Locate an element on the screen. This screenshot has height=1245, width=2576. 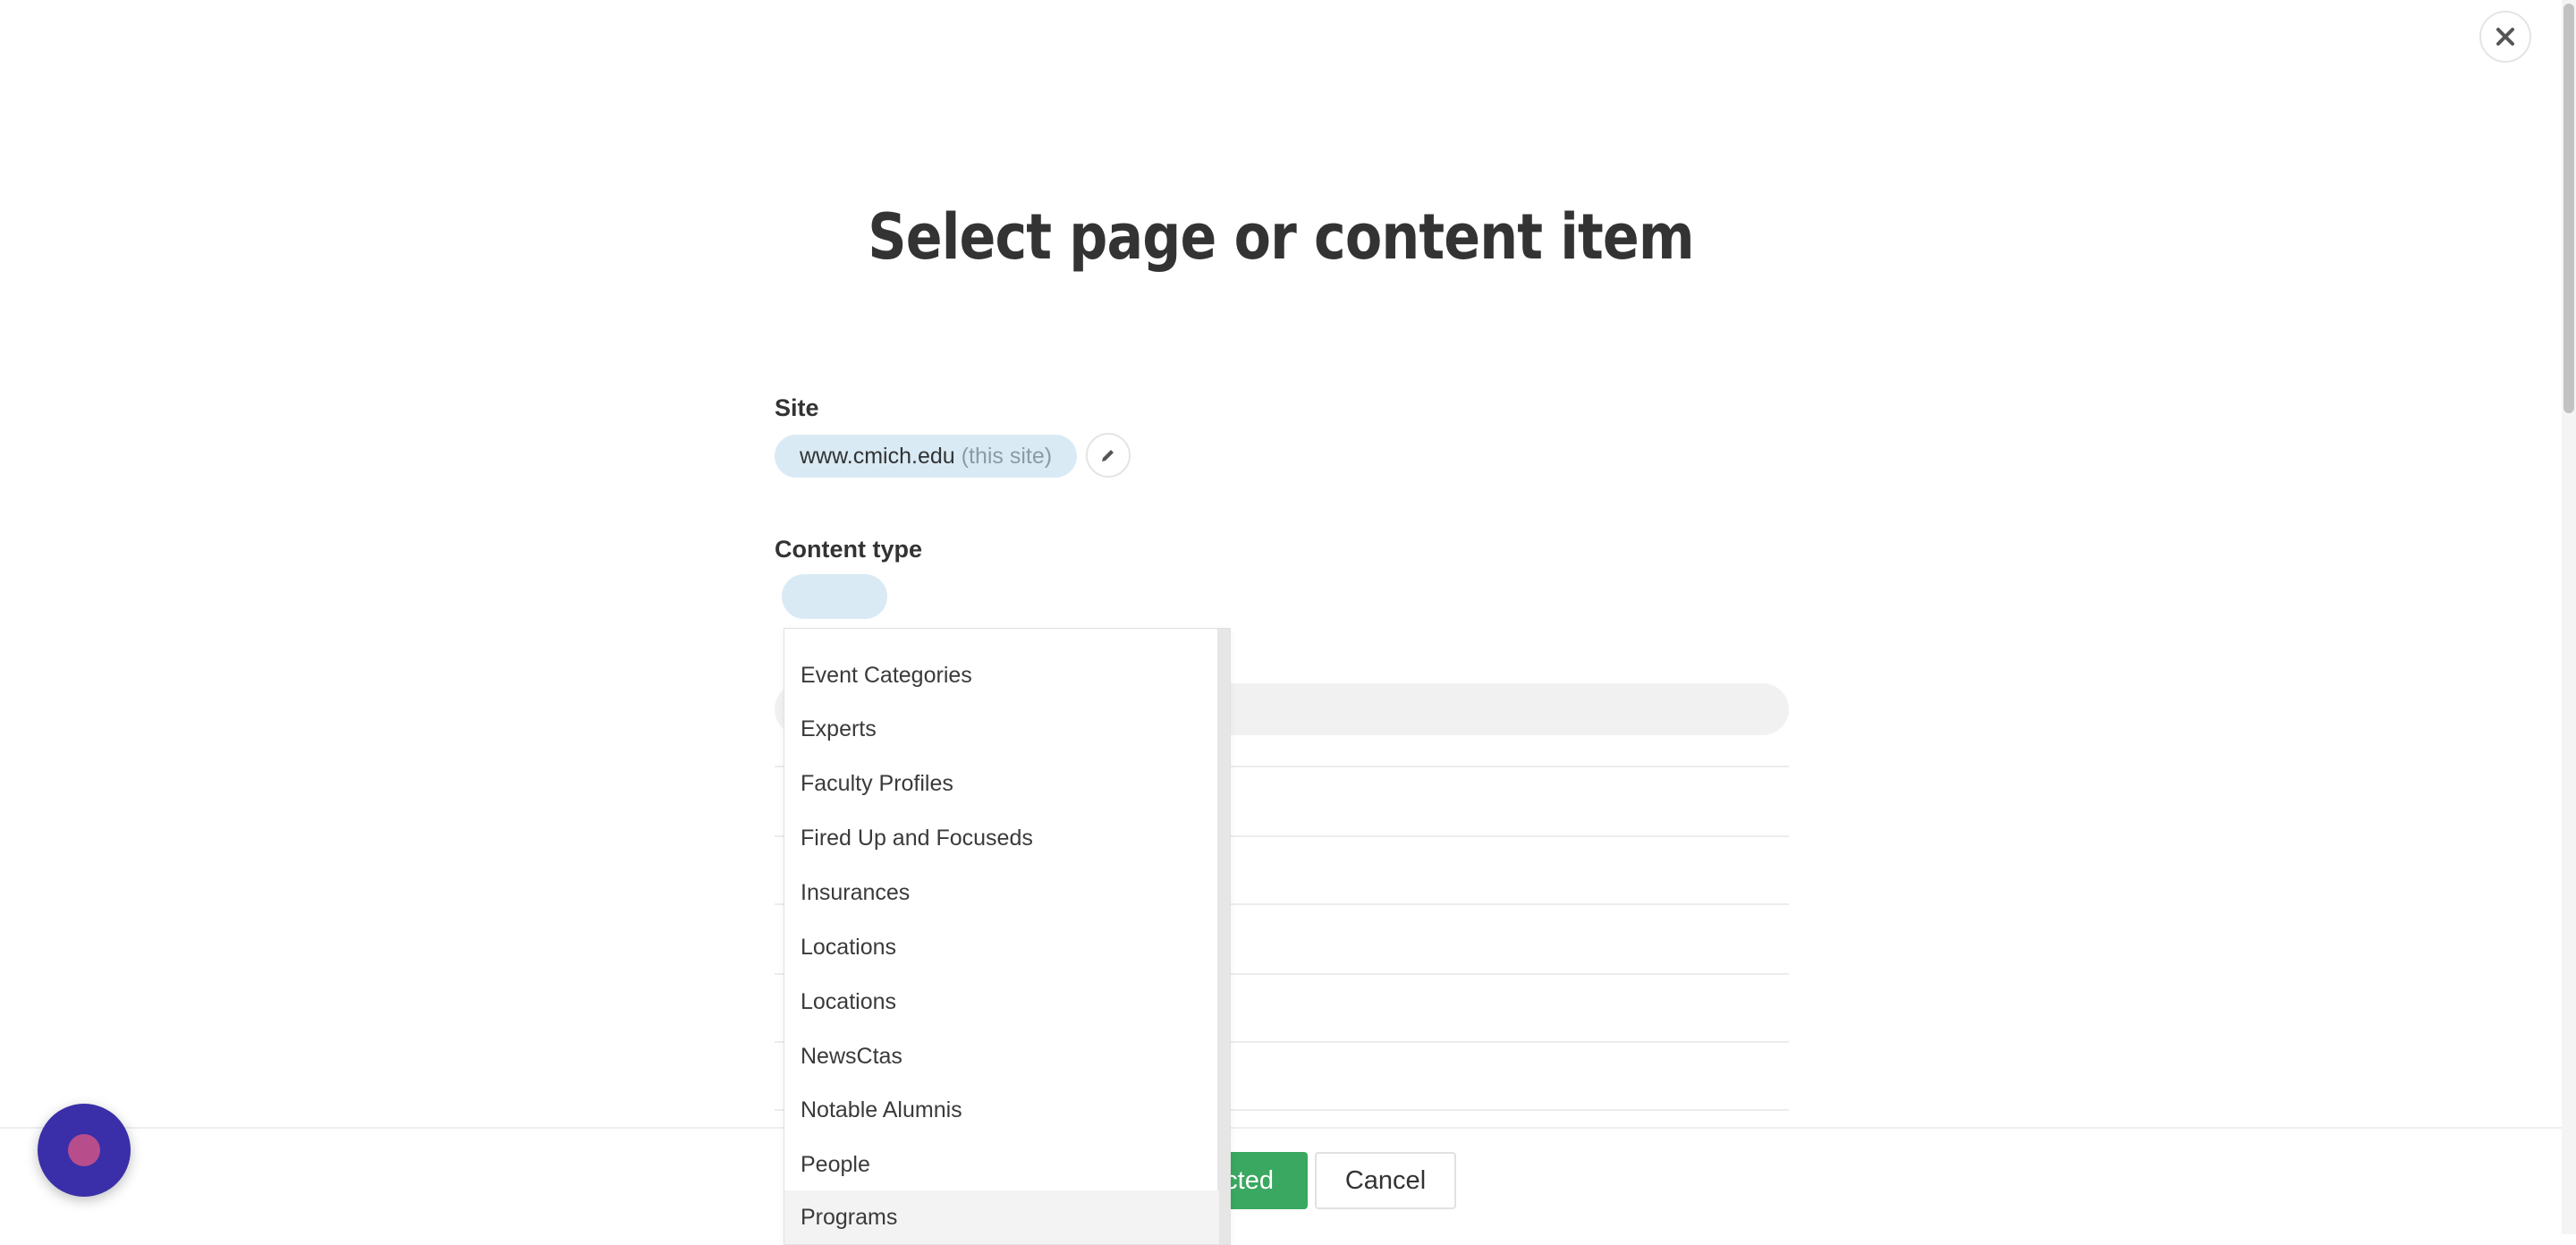
site-suffix: (this site) is located at coordinates (1007, 456).